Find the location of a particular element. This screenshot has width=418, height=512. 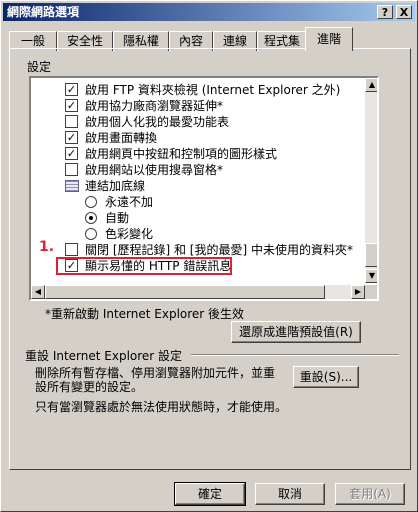

scroll-right-icon: ▶ is located at coordinates (358, 292).